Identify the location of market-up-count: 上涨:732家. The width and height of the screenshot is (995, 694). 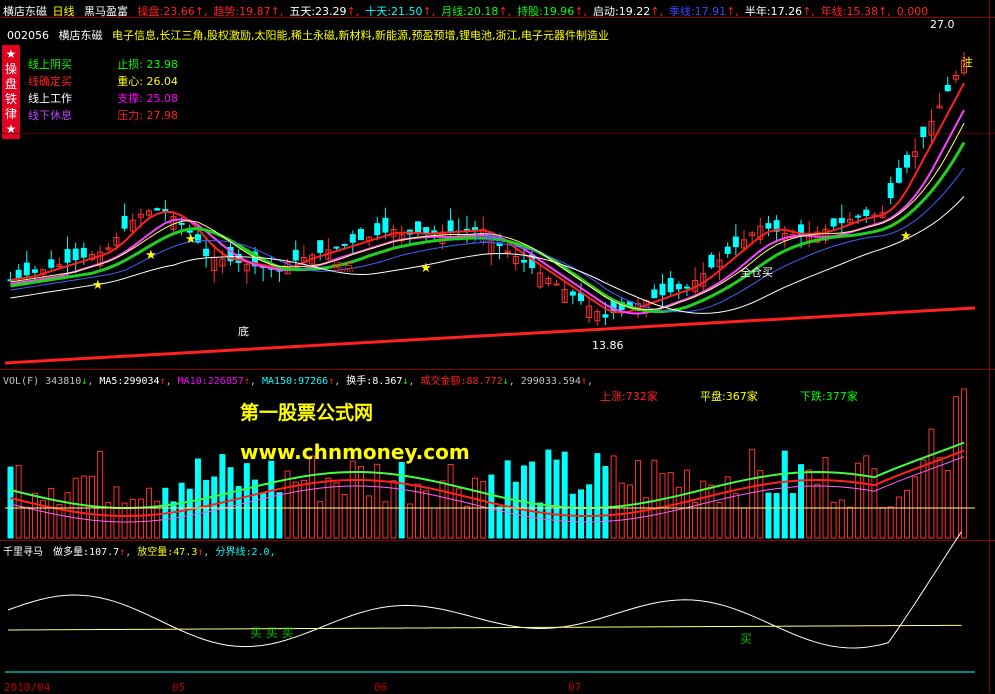
(629, 396).